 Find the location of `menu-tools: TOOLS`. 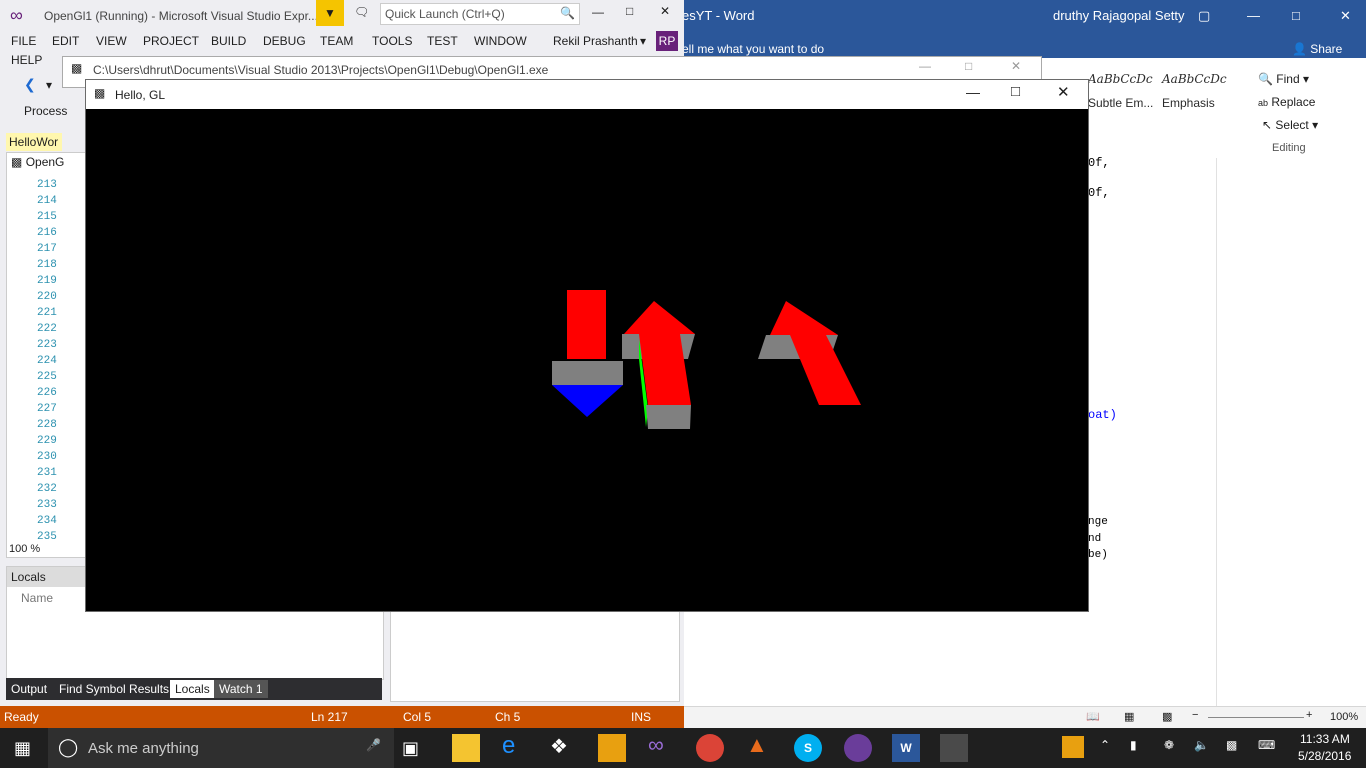

menu-tools: TOOLS is located at coordinates (392, 41).